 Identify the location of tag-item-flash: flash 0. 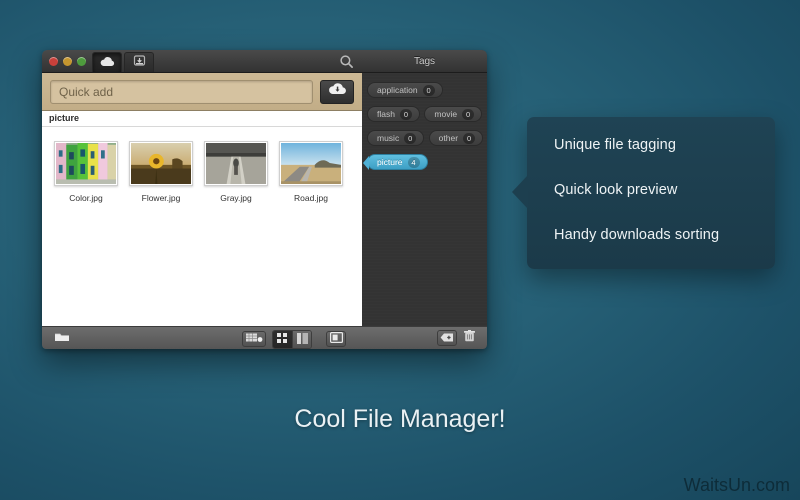
(393, 114).